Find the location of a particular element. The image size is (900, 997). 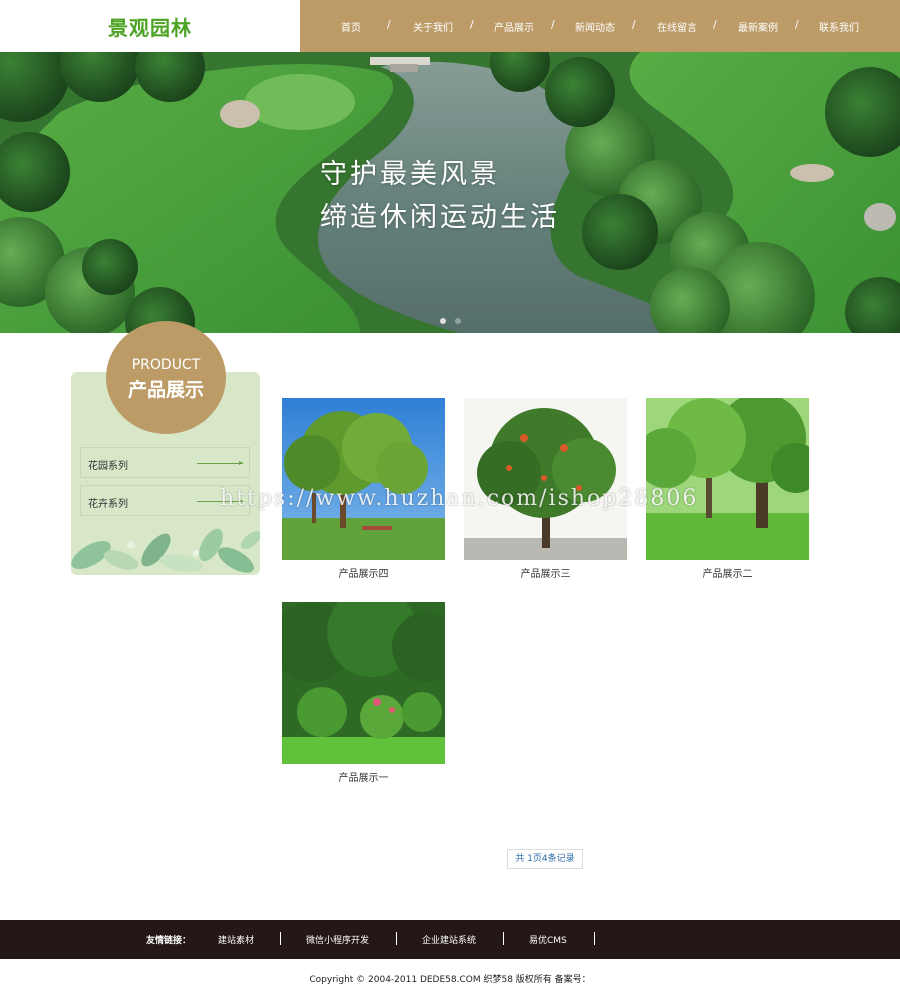

arrow-right-icon is located at coordinates (220, 463).